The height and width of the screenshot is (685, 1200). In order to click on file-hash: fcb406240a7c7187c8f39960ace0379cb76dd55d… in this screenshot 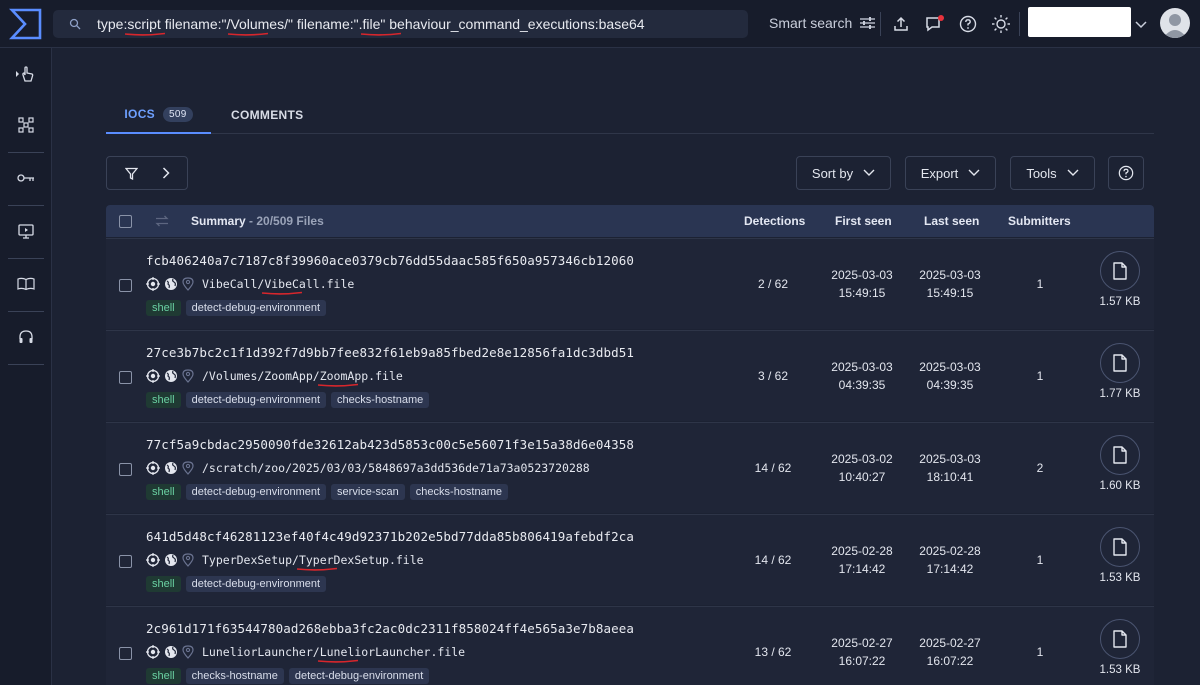, I will do `click(390, 260)`.